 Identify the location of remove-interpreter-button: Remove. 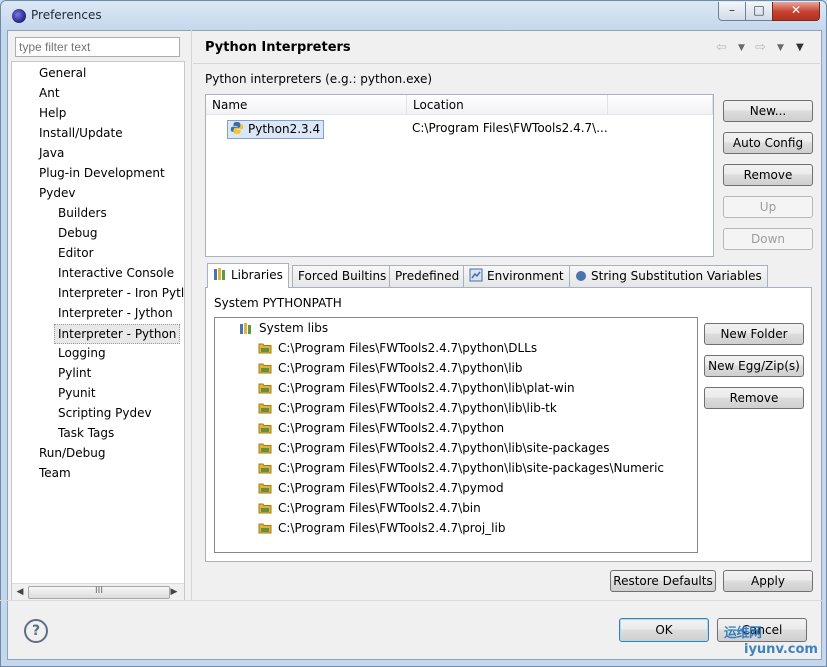
(768, 175).